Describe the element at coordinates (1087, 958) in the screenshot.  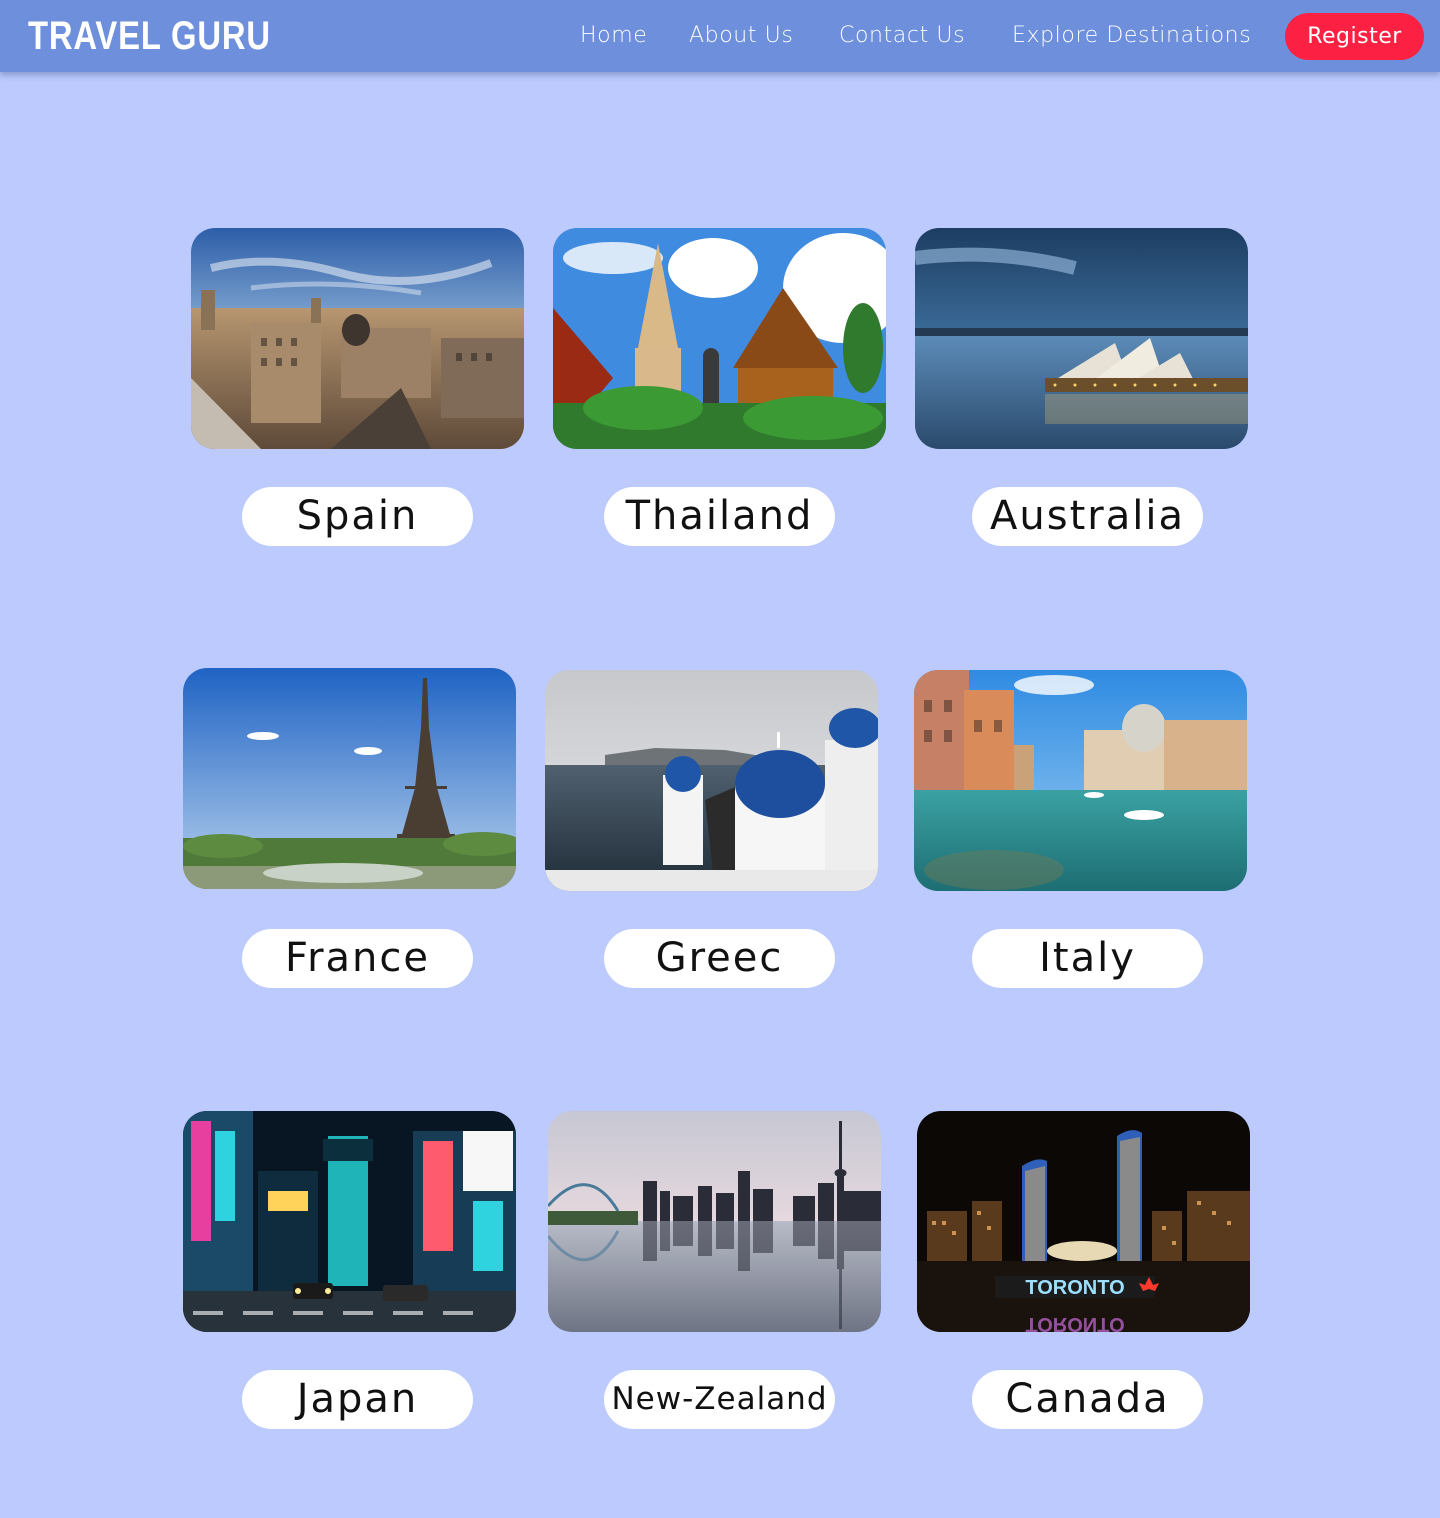
I see `destination-label-italy: Italy` at that location.